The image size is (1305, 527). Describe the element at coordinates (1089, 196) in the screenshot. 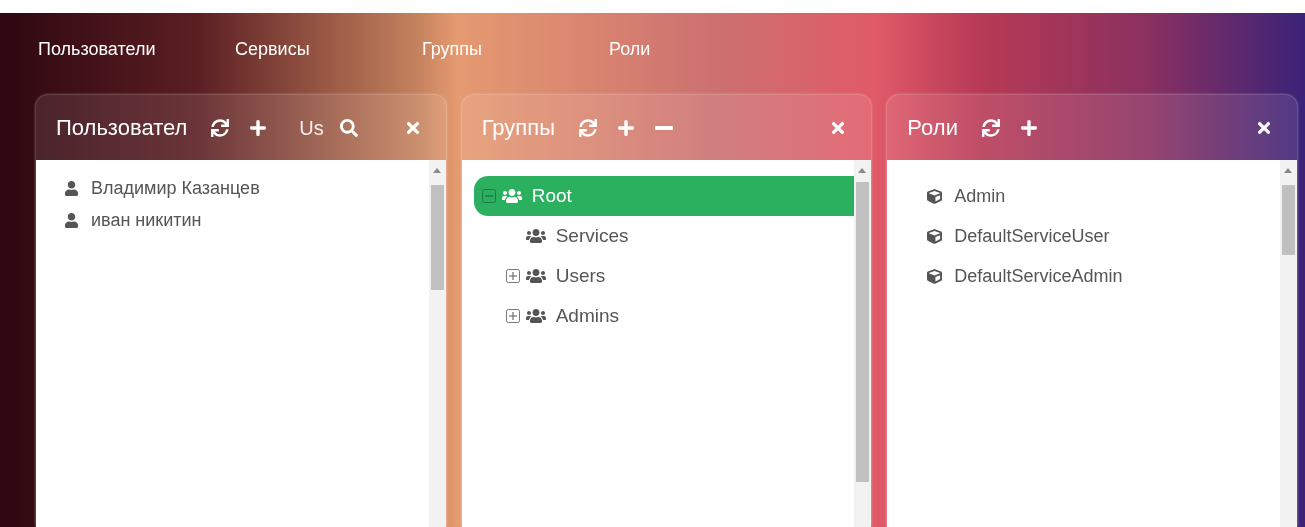

I see `role-item: Admin` at that location.